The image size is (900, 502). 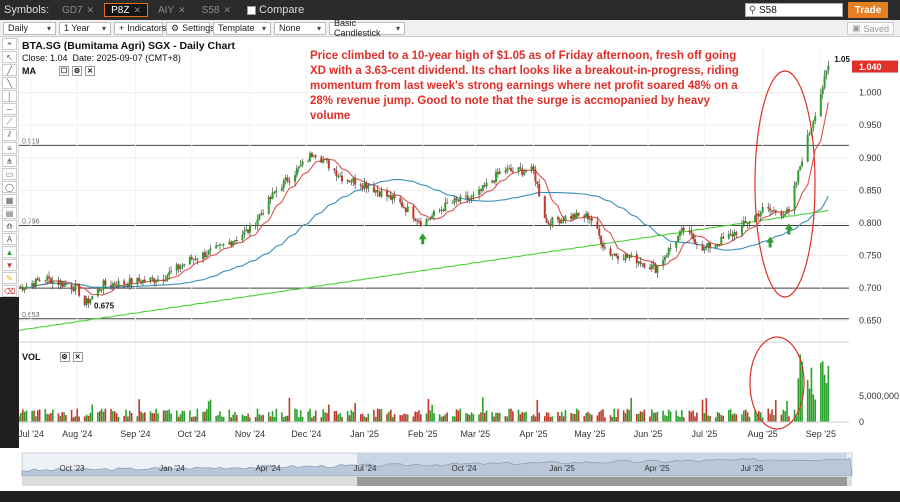 I want to click on volume-highlight-ellipse, so click(x=777, y=383).